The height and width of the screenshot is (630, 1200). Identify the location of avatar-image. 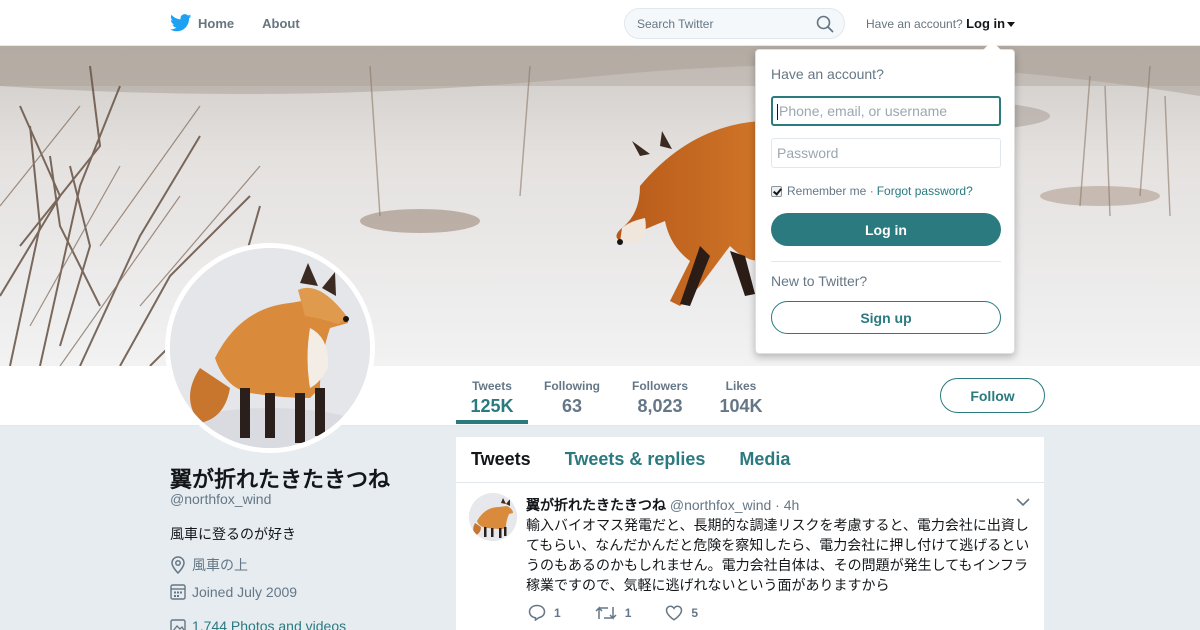
(270, 348).